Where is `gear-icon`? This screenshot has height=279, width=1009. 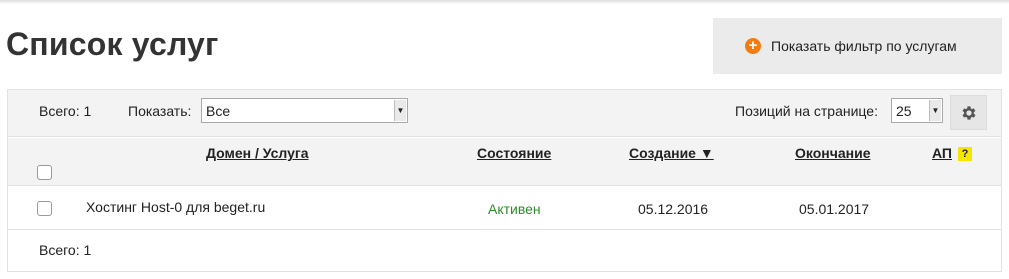 gear-icon is located at coordinates (968, 112).